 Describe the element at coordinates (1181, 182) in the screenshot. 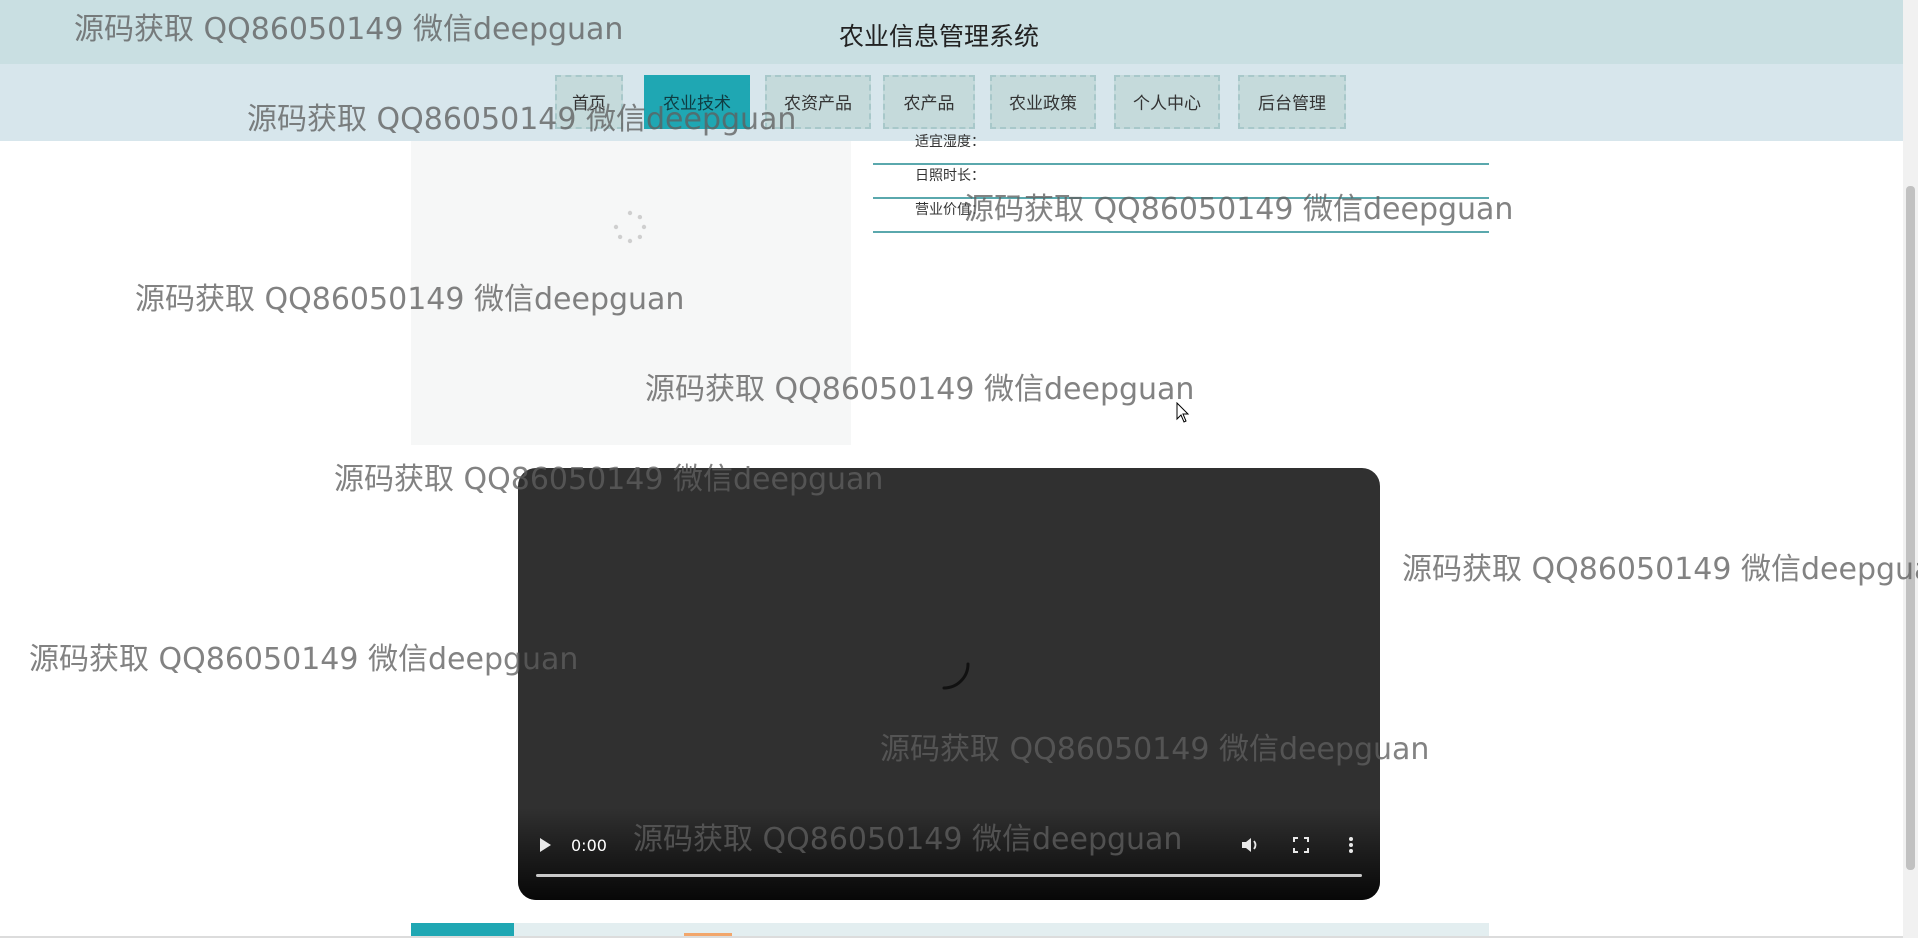

I see `detail-row-sunlight: 日照时长：` at that location.